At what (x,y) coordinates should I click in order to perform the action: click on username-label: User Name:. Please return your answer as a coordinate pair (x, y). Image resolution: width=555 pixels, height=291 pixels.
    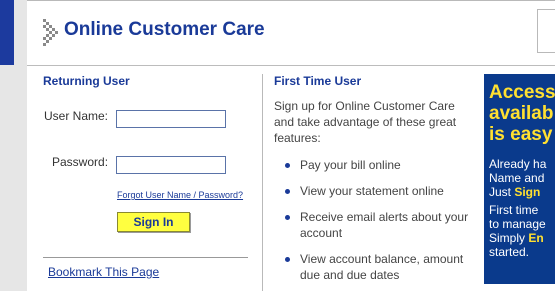
    Looking at the image, I should click on (76, 116).